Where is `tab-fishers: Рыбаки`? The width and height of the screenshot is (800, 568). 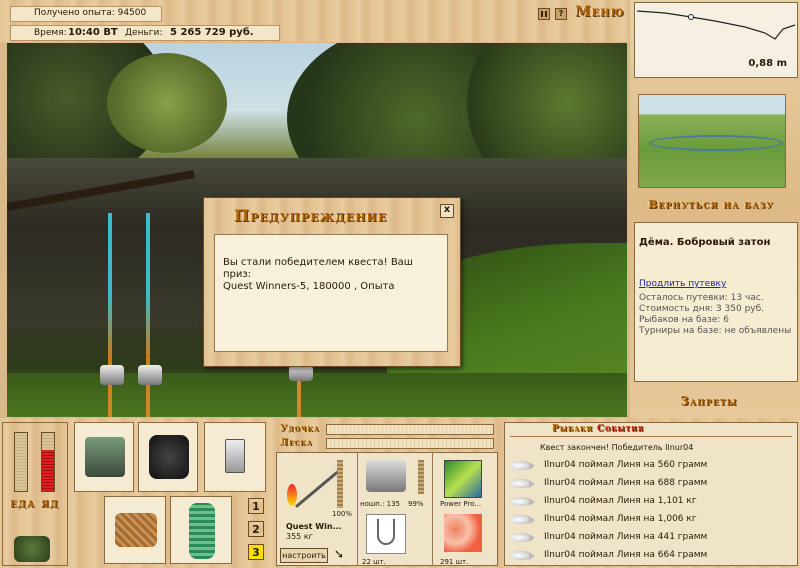
tab-fishers: Рыбаки is located at coordinates (572, 429).